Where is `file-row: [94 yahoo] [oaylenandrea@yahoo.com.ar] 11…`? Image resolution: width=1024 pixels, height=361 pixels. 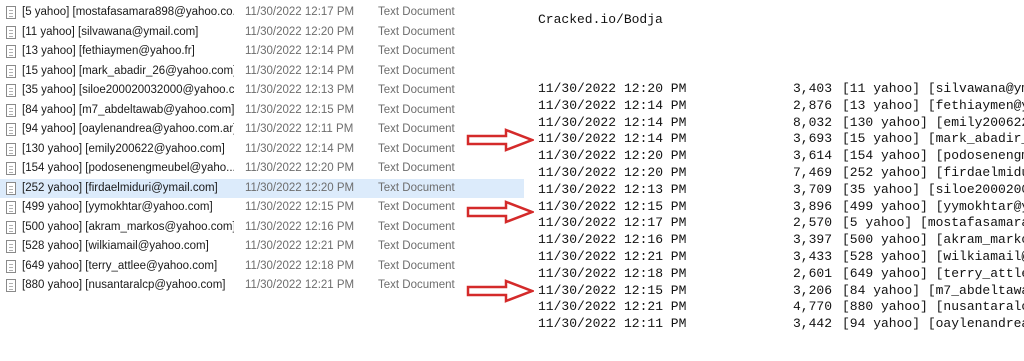
file-row: [94 yahoo] [oaylenandrea@yahoo.com.ar] 11… is located at coordinates (262, 129).